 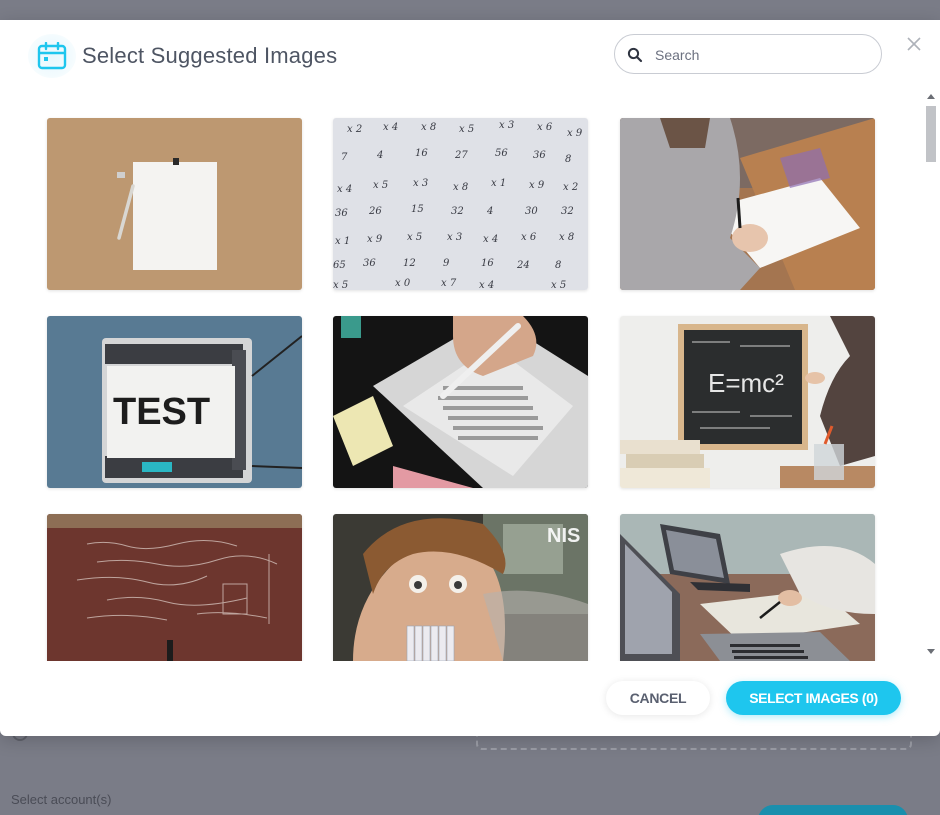 I want to click on boy-image-caption: NIS, so click(x=563, y=536).